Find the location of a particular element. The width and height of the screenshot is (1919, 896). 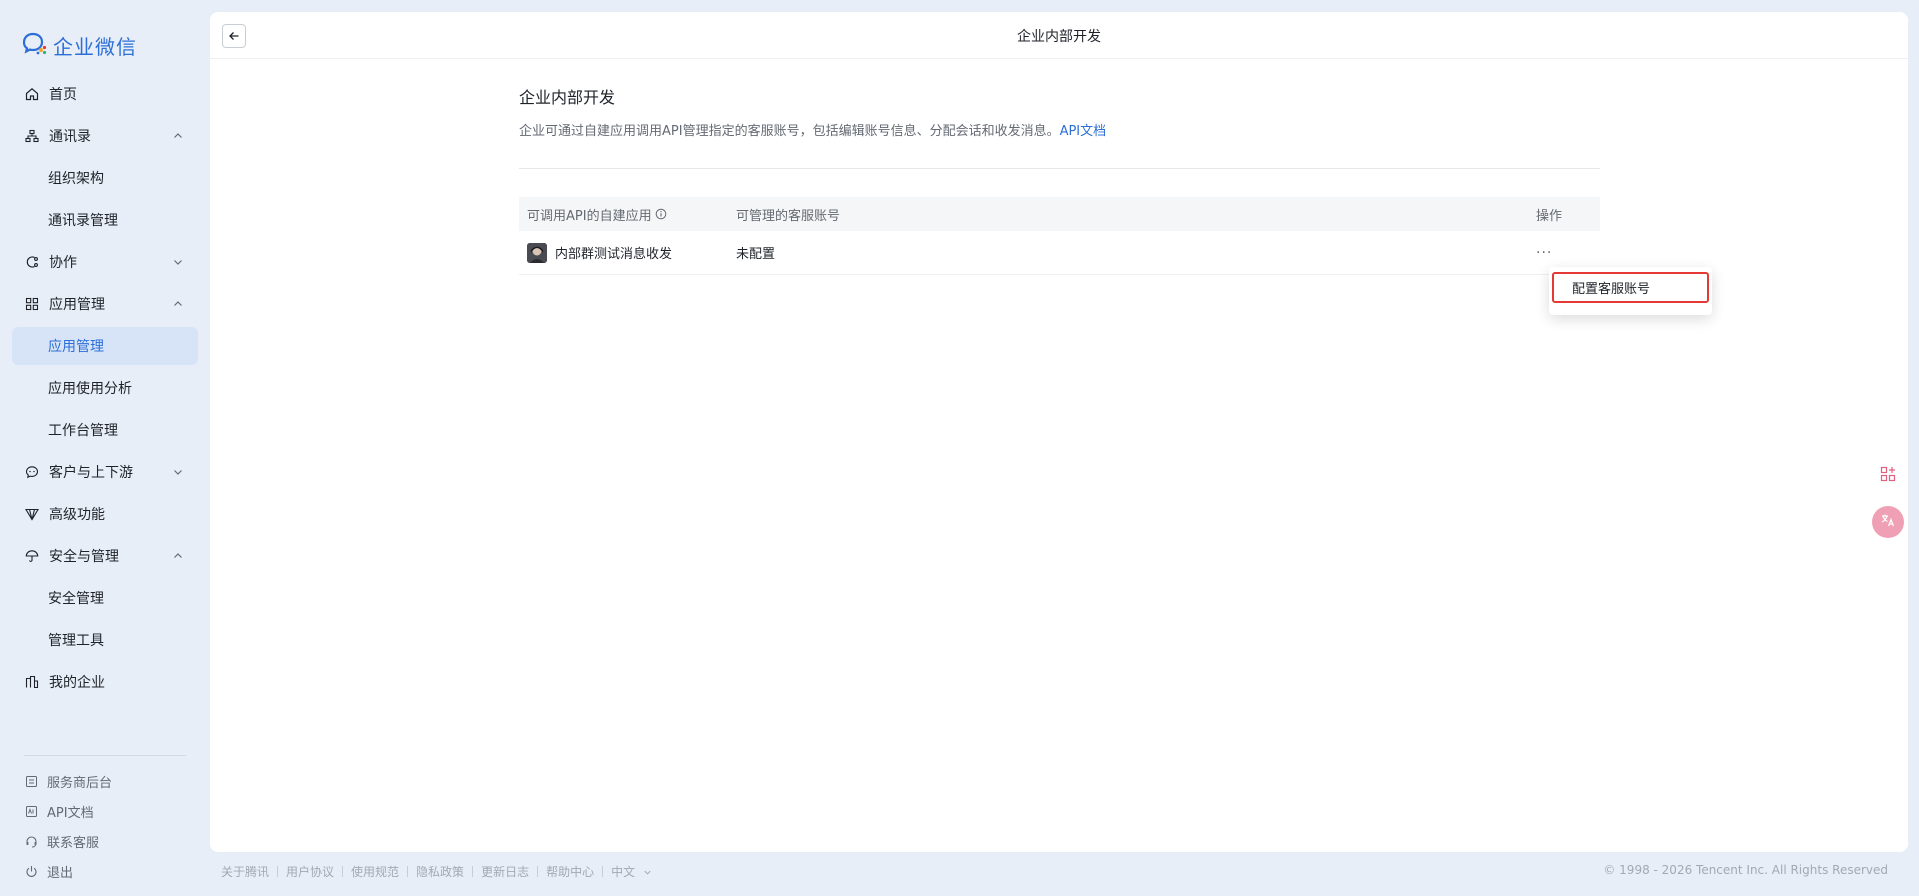

sidebar-item-my-enterprise: 我的企业 is located at coordinates (105, 682).